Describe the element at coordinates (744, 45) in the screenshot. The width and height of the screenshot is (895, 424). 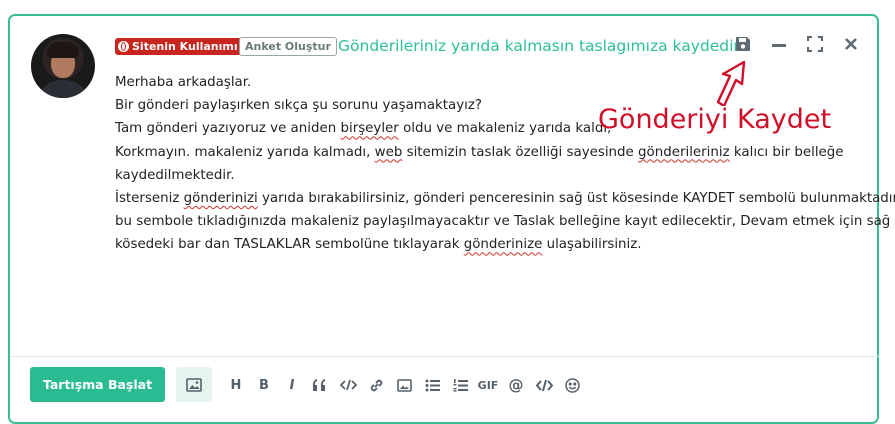
I see `save-icon` at that location.